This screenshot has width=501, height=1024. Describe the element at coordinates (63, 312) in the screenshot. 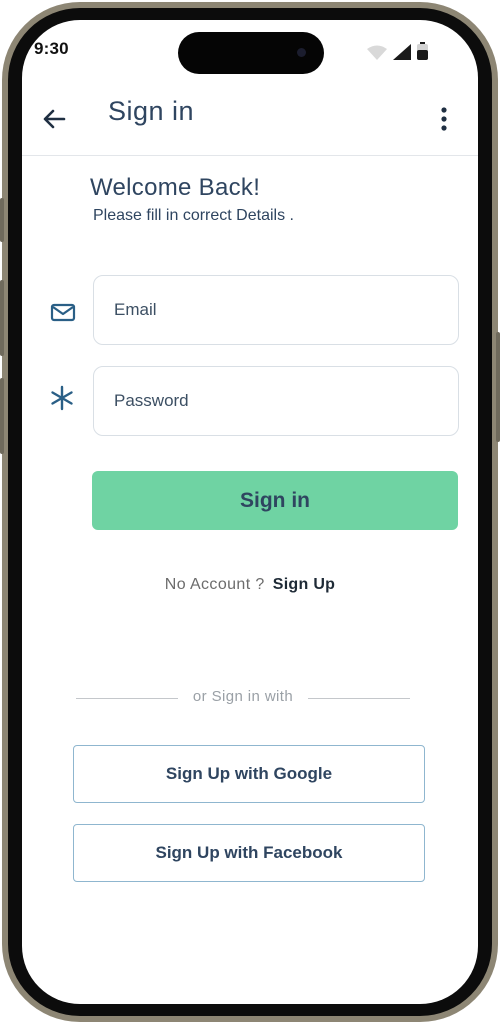

I see `mail-icon` at that location.